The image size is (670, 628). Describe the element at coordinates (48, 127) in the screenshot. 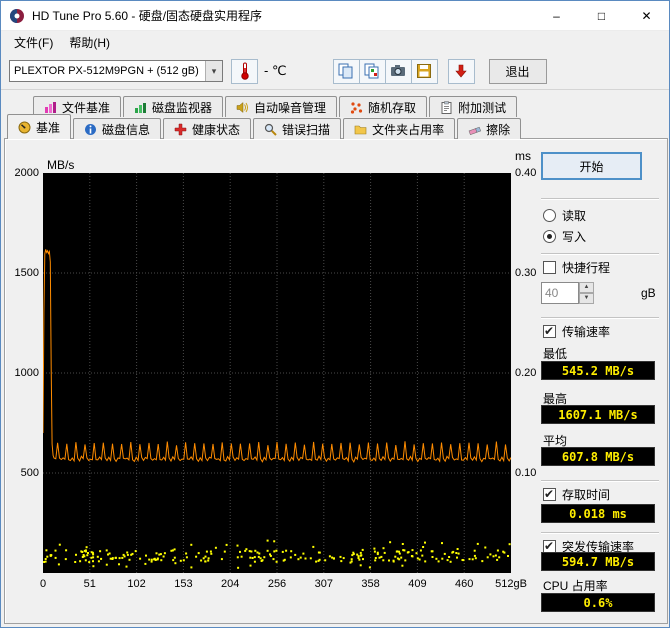

I see `tab-label: 基准` at that location.